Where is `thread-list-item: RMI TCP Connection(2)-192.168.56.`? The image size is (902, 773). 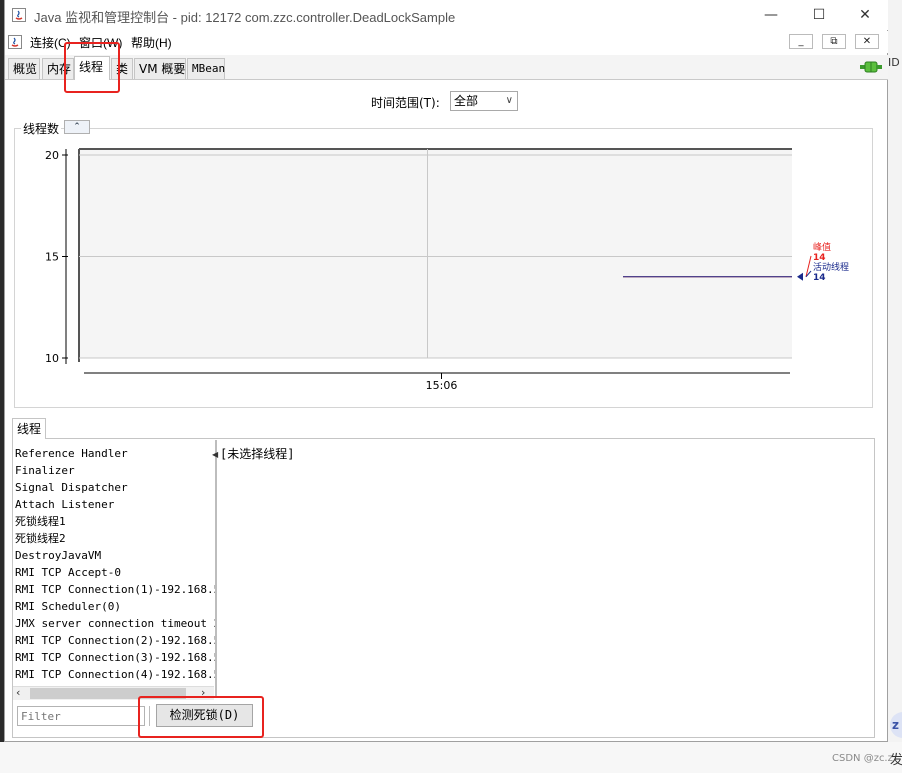
thread-list-item: RMI TCP Connection(2)-192.168.56. is located at coordinates (114, 640).